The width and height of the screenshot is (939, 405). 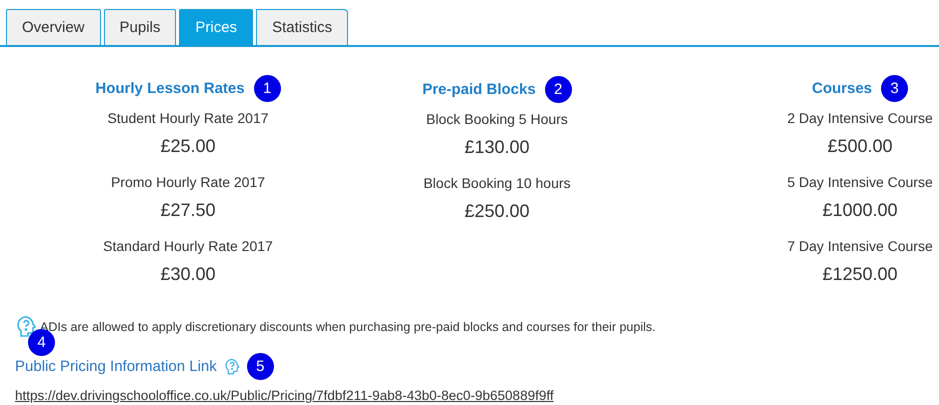 What do you see at coordinates (188, 182) in the screenshot?
I see `price-label: Promo Hourly Rate 2017` at bounding box center [188, 182].